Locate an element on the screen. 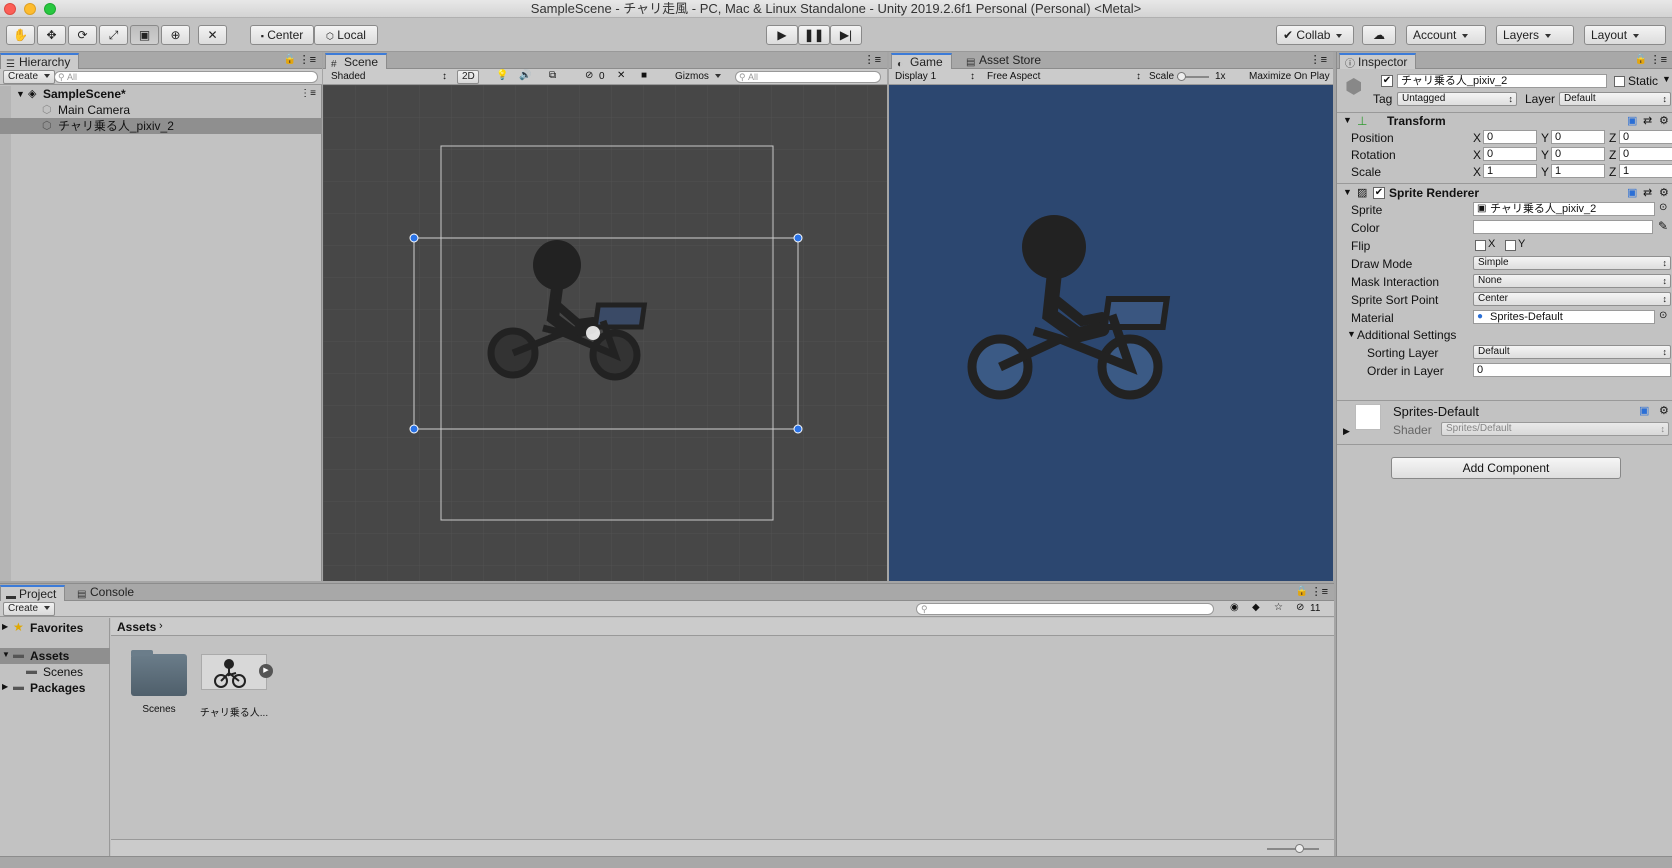 This screenshot has width=1672, height=868. static-checkbox is located at coordinates (1619, 81).